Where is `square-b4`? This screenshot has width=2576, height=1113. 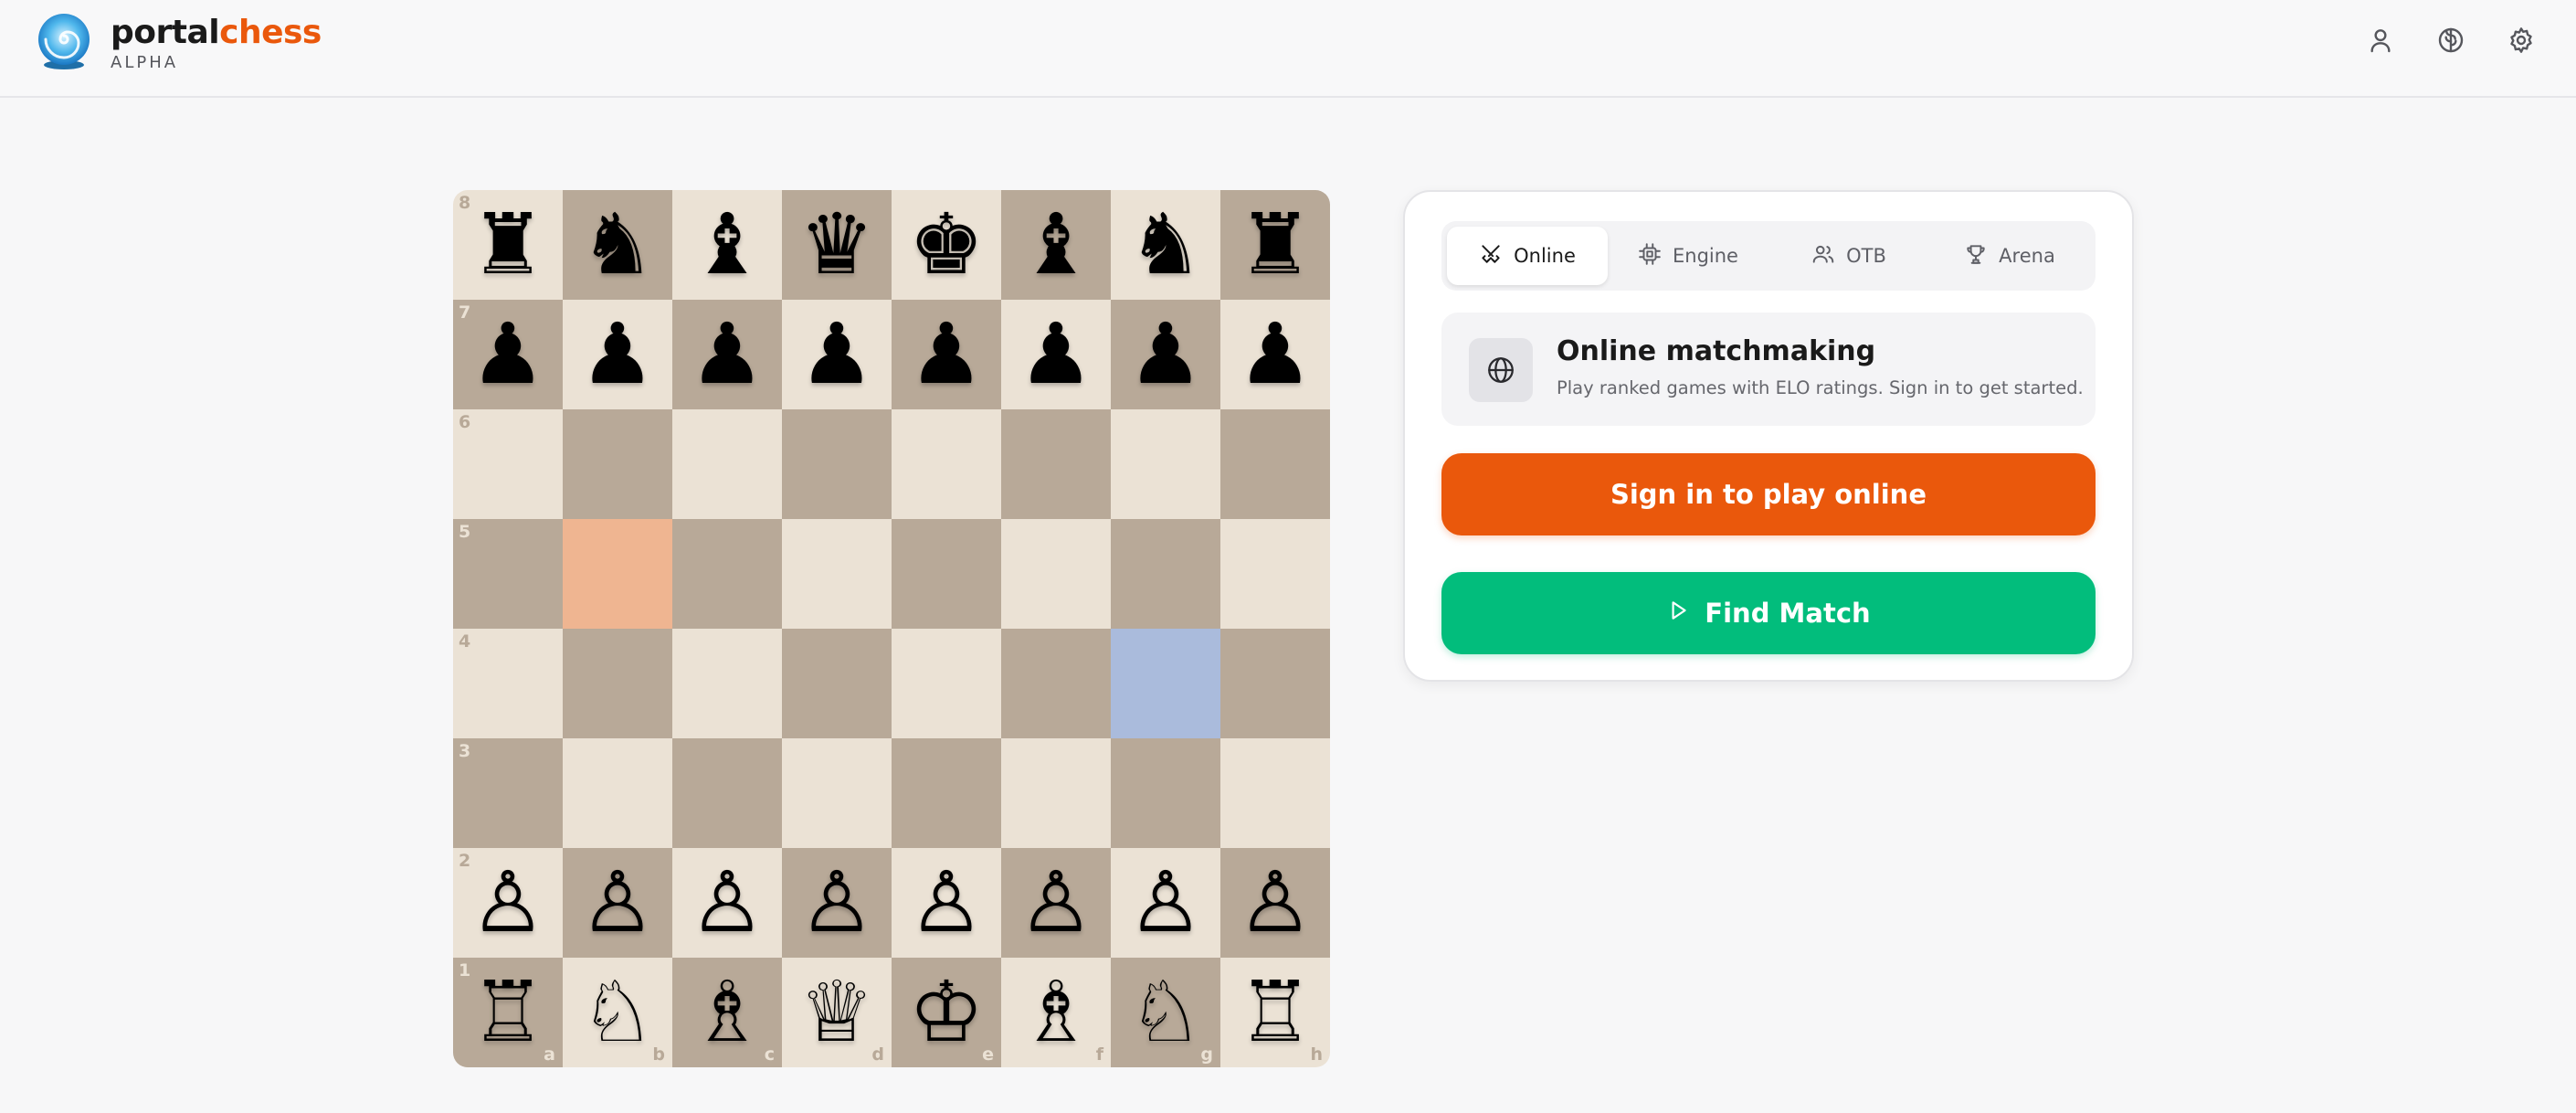 square-b4 is located at coordinates (617, 683).